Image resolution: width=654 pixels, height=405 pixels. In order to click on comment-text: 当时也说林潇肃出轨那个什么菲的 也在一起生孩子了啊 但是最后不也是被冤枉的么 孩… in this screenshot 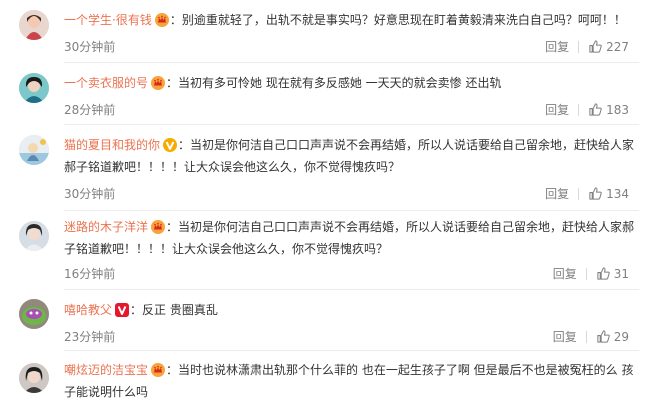, I will do `click(349, 381)`.